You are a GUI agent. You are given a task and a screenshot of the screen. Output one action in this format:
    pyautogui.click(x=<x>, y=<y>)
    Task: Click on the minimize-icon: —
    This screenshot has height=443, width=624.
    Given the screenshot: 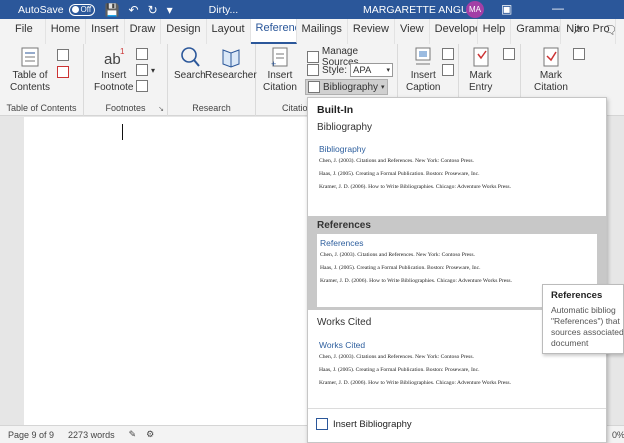 What is the action you would take?
    pyautogui.click(x=558, y=8)
    